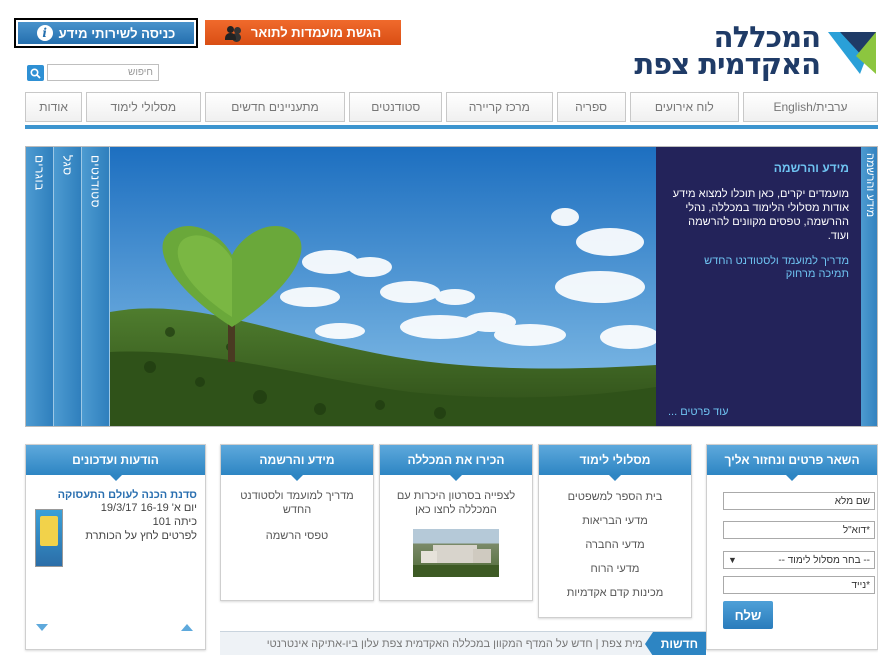 Image resolution: width=878 pixels, height=655 pixels. What do you see at coordinates (233, 32) in the screenshot?
I see `people-icon` at bounding box center [233, 32].